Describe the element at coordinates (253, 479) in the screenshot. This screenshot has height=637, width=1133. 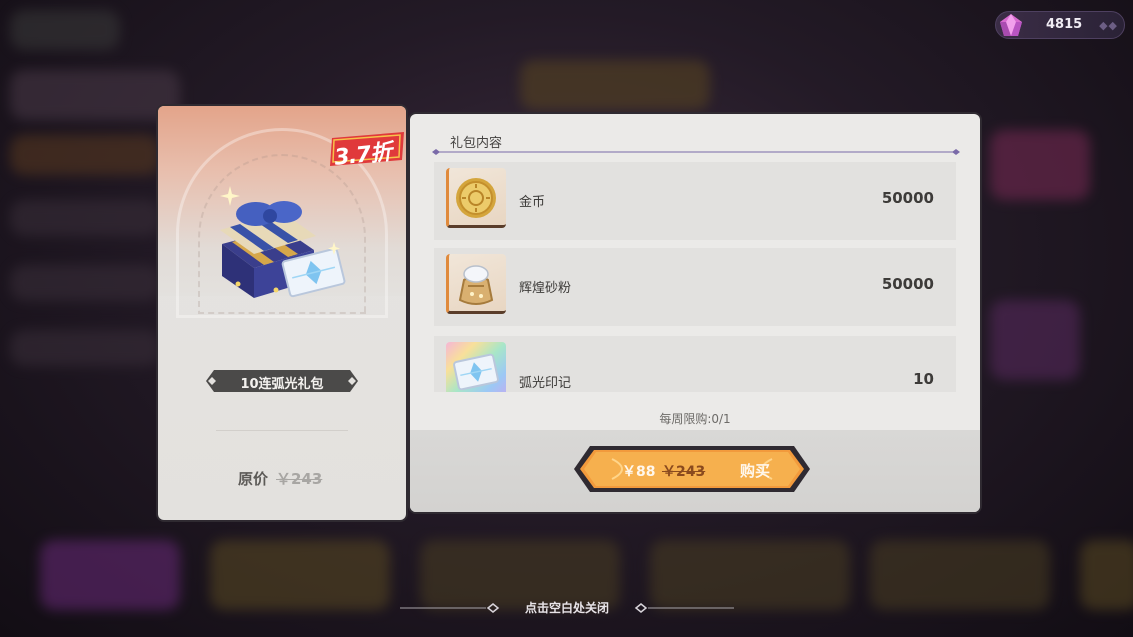
I see `original-price-label: 原价` at that location.